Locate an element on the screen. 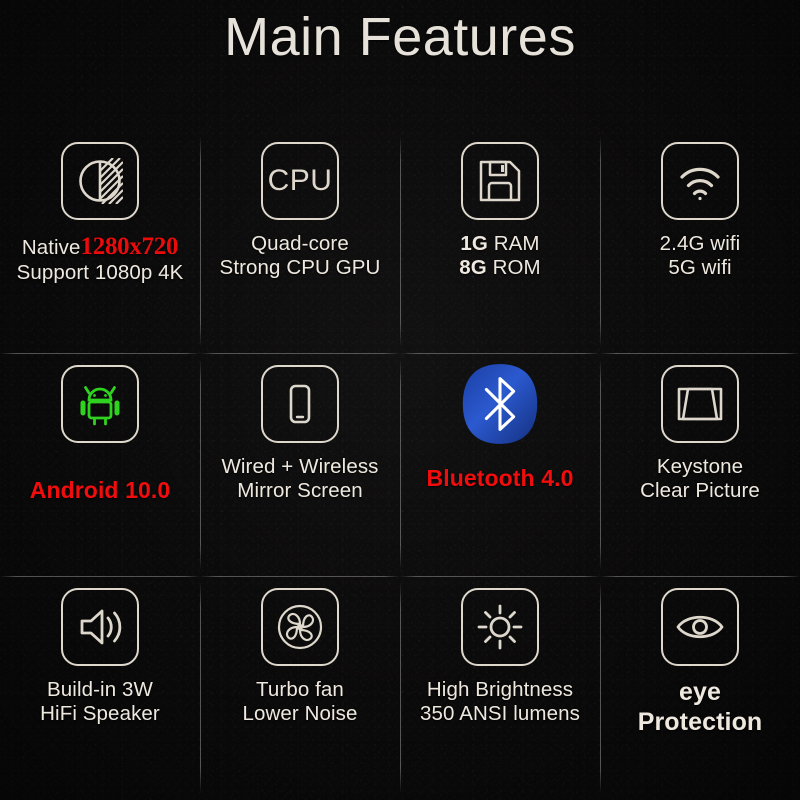 The image size is (800, 800). feature-cell-eye-protection: eye Protection is located at coordinates (700, 687).